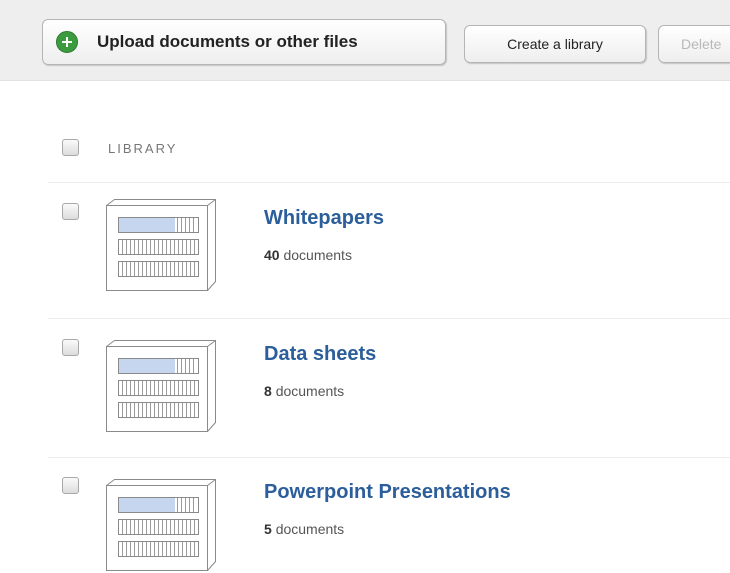 The height and width of the screenshot is (573, 730). I want to click on library-column-header: LIBRARY, so click(143, 148).